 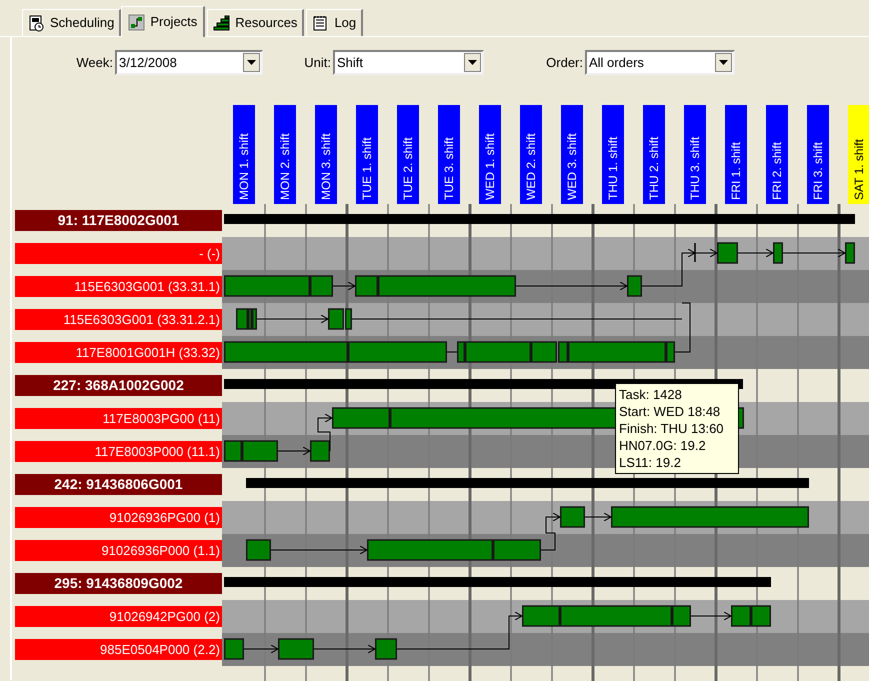 I want to click on column-header: FRI 3. shift, so click(x=818, y=154).